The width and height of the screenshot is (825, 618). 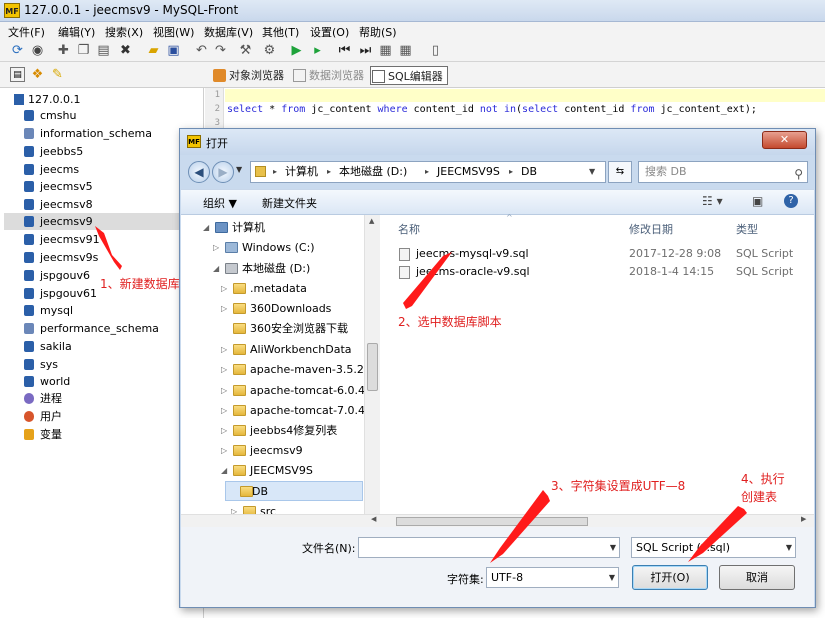 I want to click on breadcrumb-item: 本地磁盘 (D:), so click(x=373, y=172).